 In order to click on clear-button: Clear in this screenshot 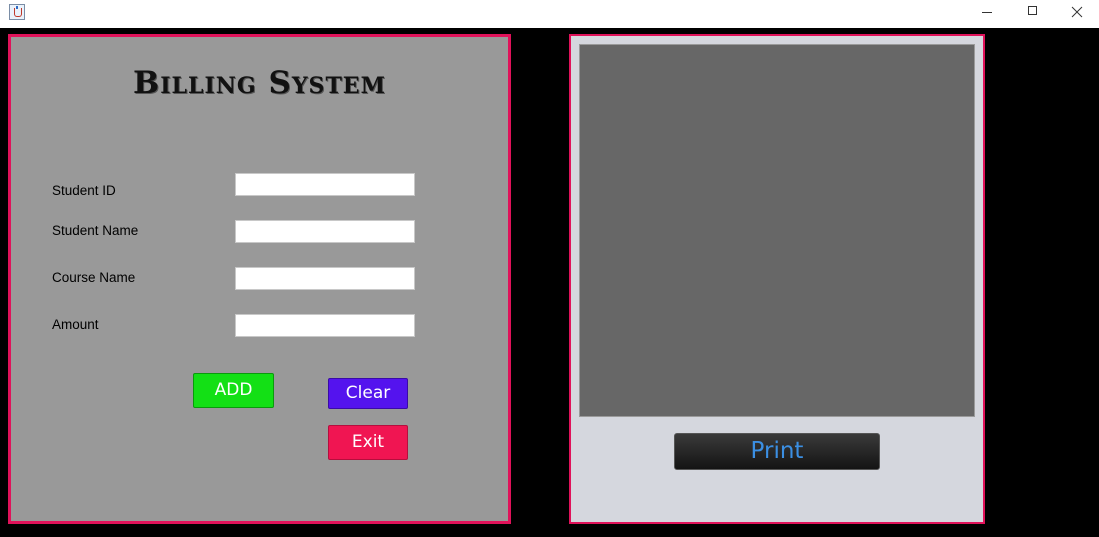, I will do `click(368, 393)`.